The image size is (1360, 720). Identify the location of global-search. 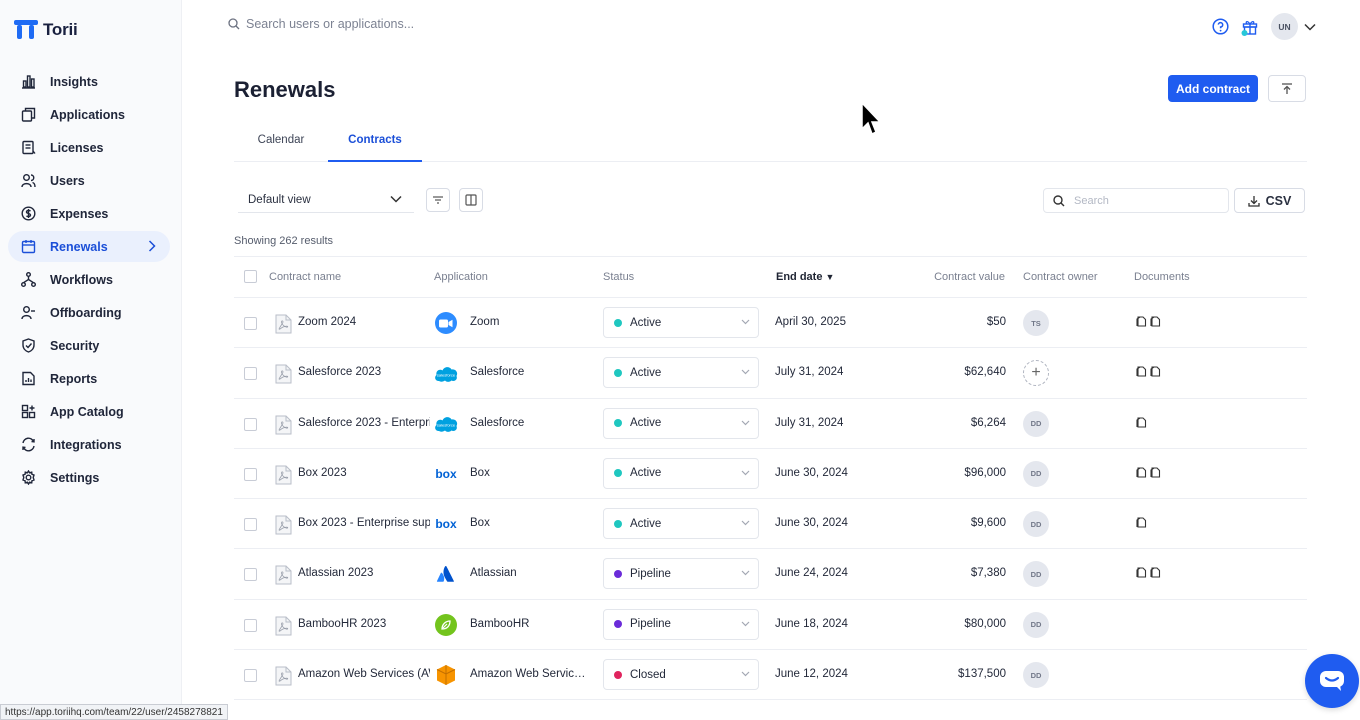
(357, 24).